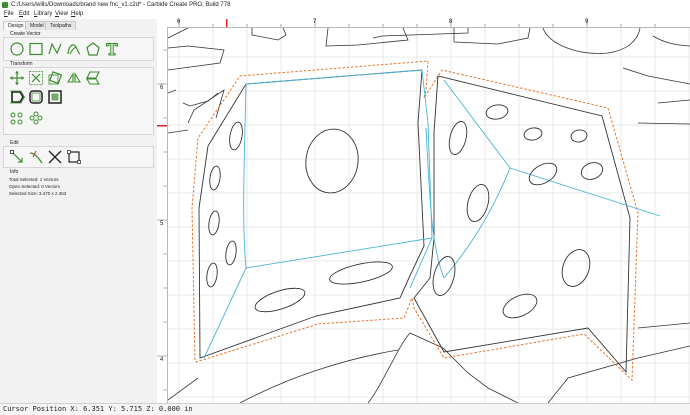 The height and width of the screenshot is (415, 690). I want to click on distribute-icon, so click(36, 118).